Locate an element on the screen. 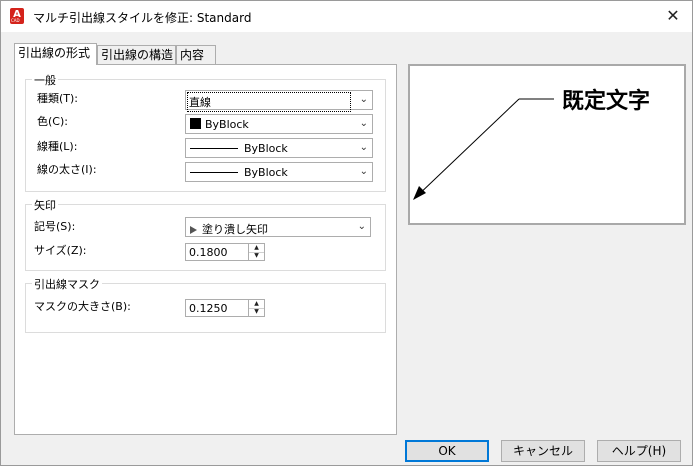  tab-leader-structure: 引出線の構造 is located at coordinates (136, 54).